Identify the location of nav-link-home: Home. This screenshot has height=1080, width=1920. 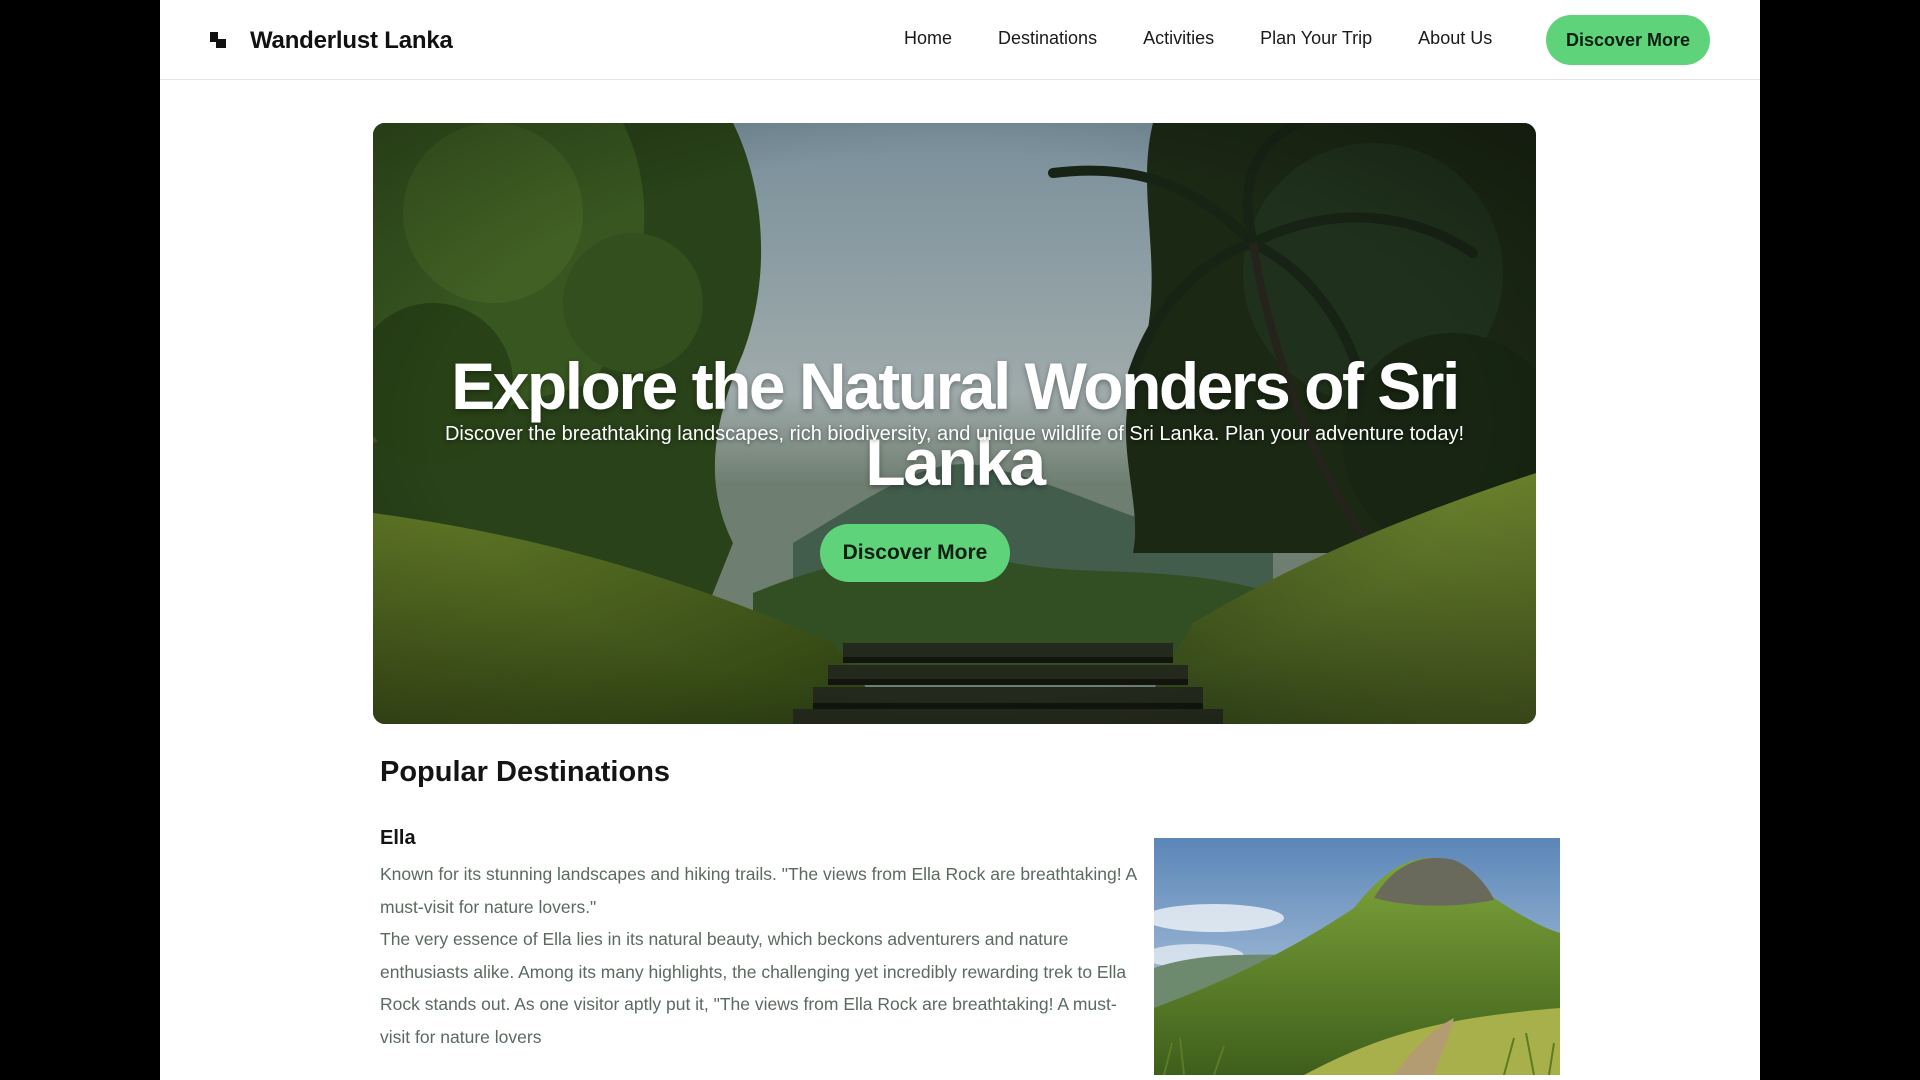
(928, 41).